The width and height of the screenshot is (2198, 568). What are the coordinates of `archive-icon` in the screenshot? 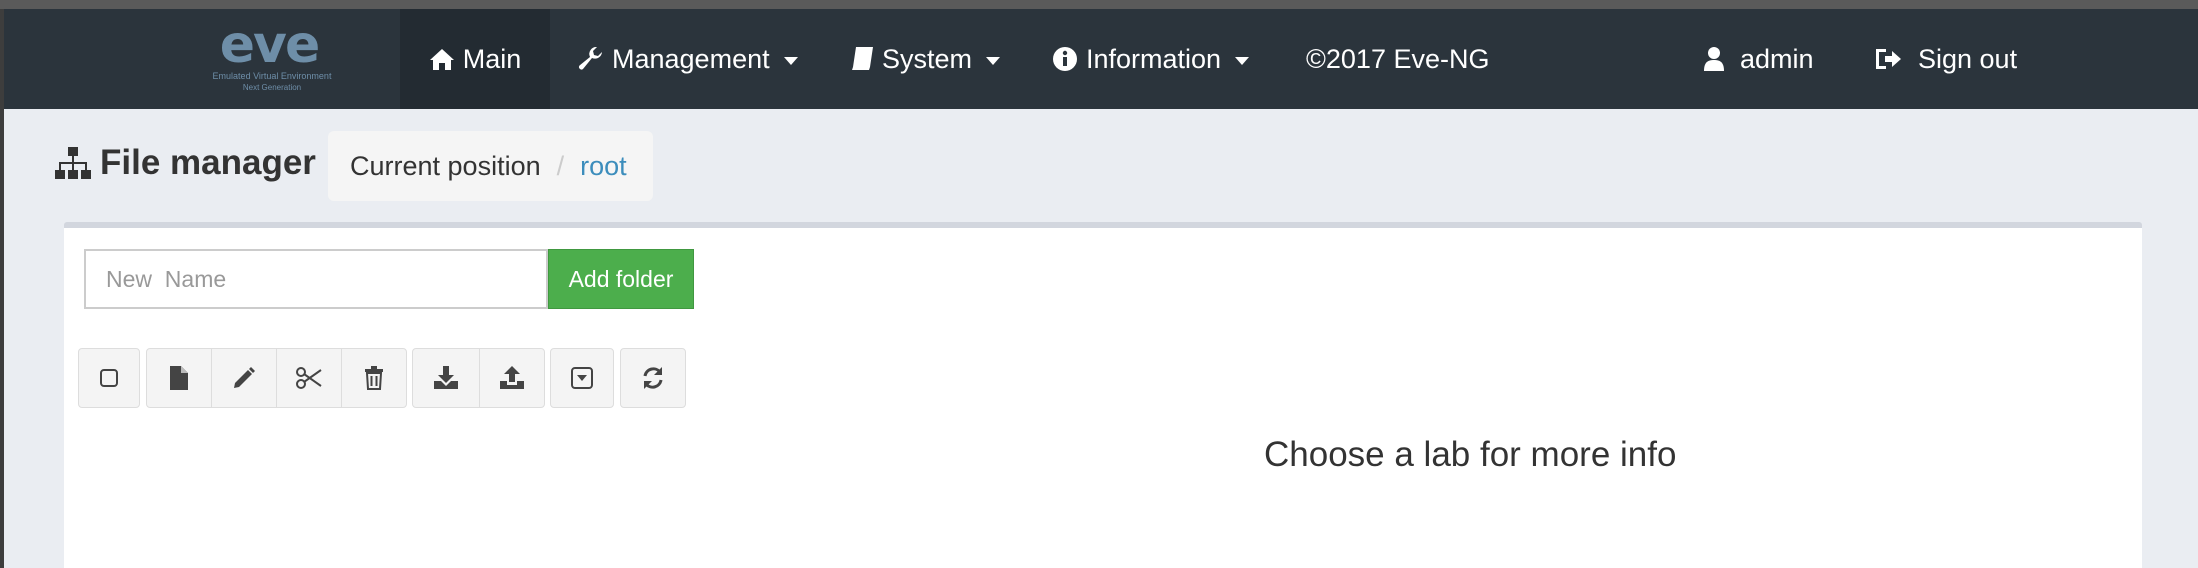 It's located at (582, 378).